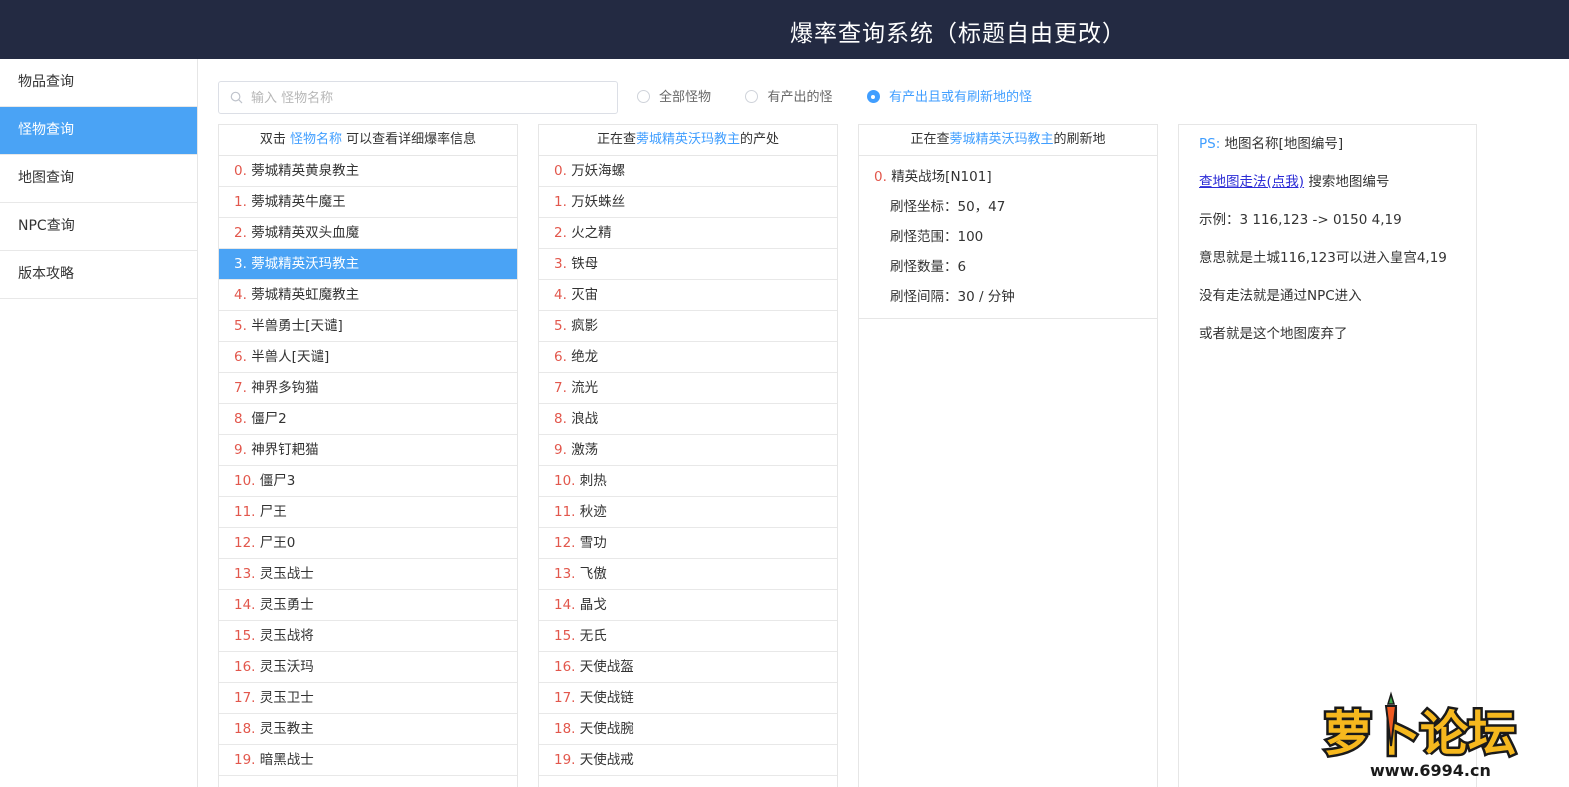 The width and height of the screenshot is (1569, 787). I want to click on drop-row: 11. 秋迹, so click(688, 512).